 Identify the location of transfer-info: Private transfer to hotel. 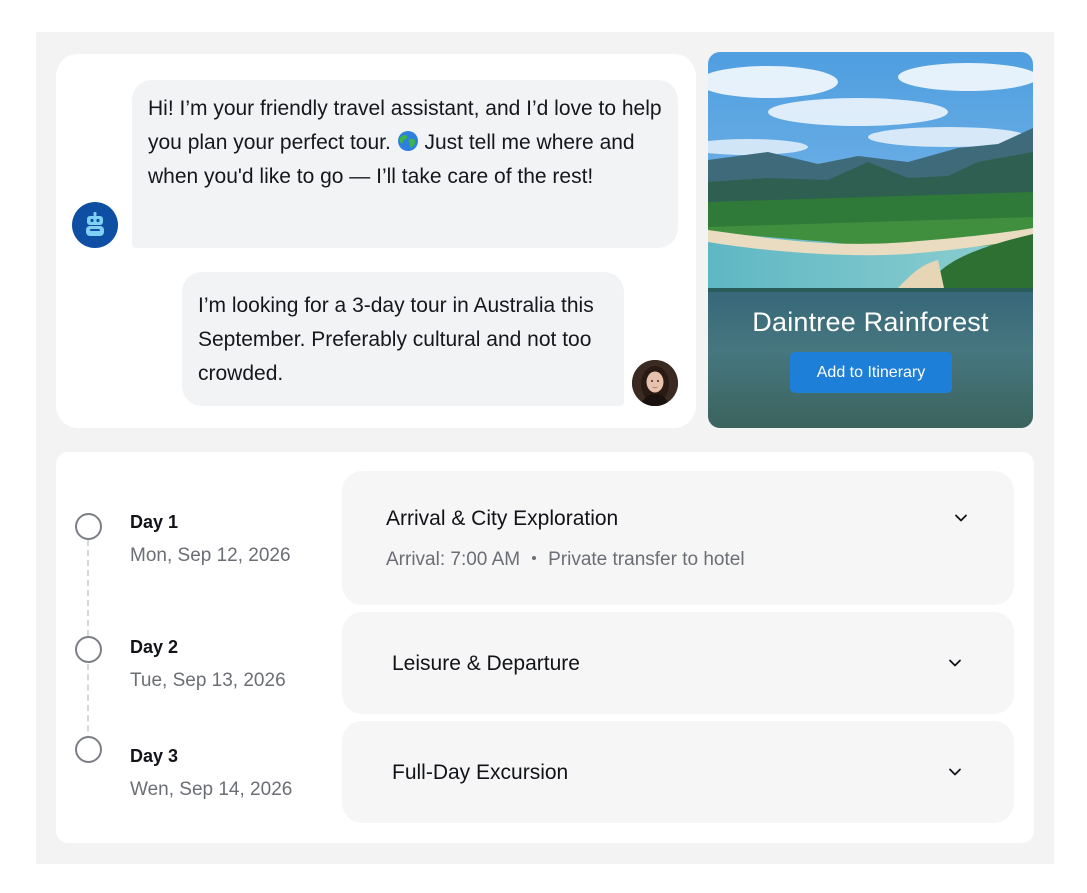
(646, 559).